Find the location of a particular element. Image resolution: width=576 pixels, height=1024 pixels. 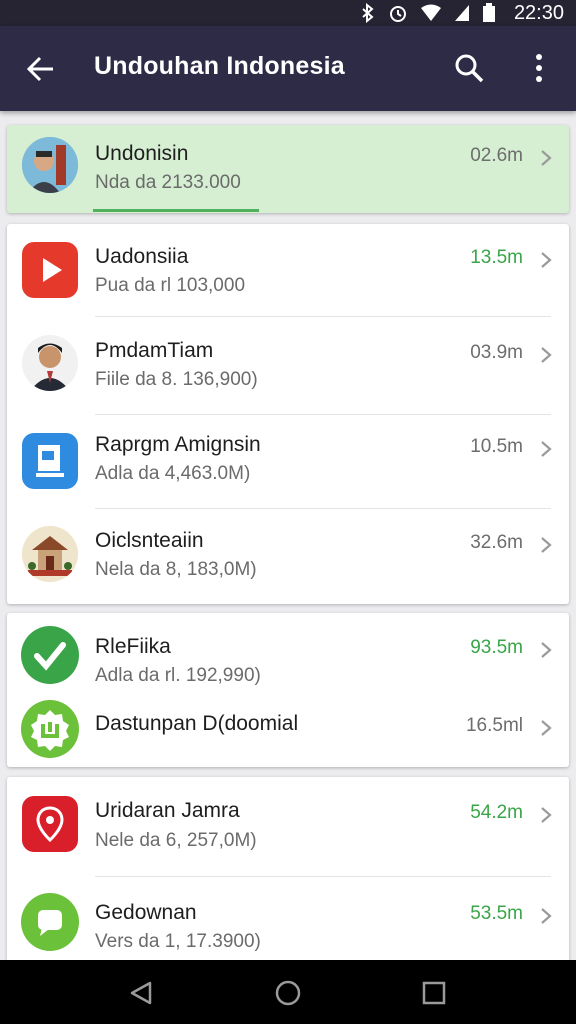

back-arrow-icon is located at coordinates (41, 69).